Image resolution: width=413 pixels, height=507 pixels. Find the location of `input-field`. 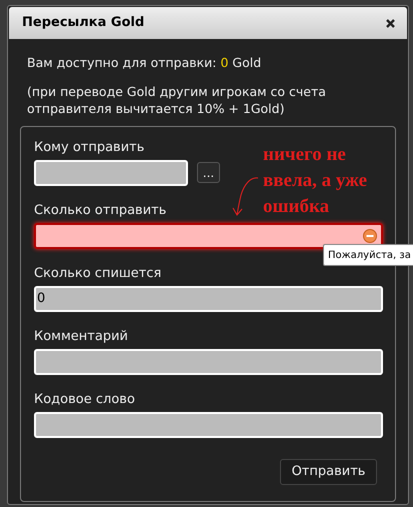

input-field is located at coordinates (208, 235).